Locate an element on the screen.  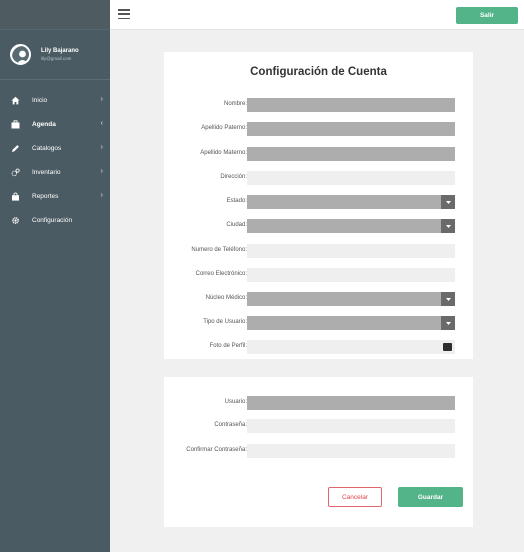
sidebar-item-reportes: Reportes › is located at coordinates (55, 196).